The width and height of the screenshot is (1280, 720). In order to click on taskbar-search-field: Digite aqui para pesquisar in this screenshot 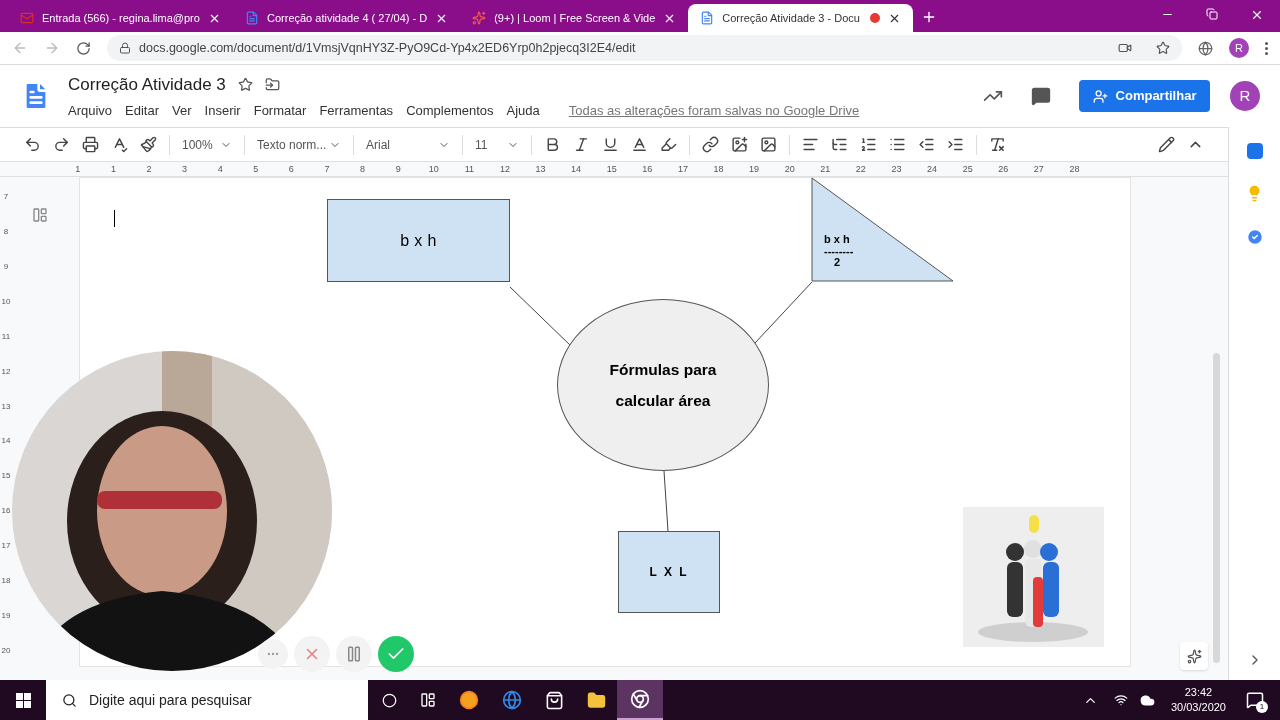, I will do `click(207, 700)`.